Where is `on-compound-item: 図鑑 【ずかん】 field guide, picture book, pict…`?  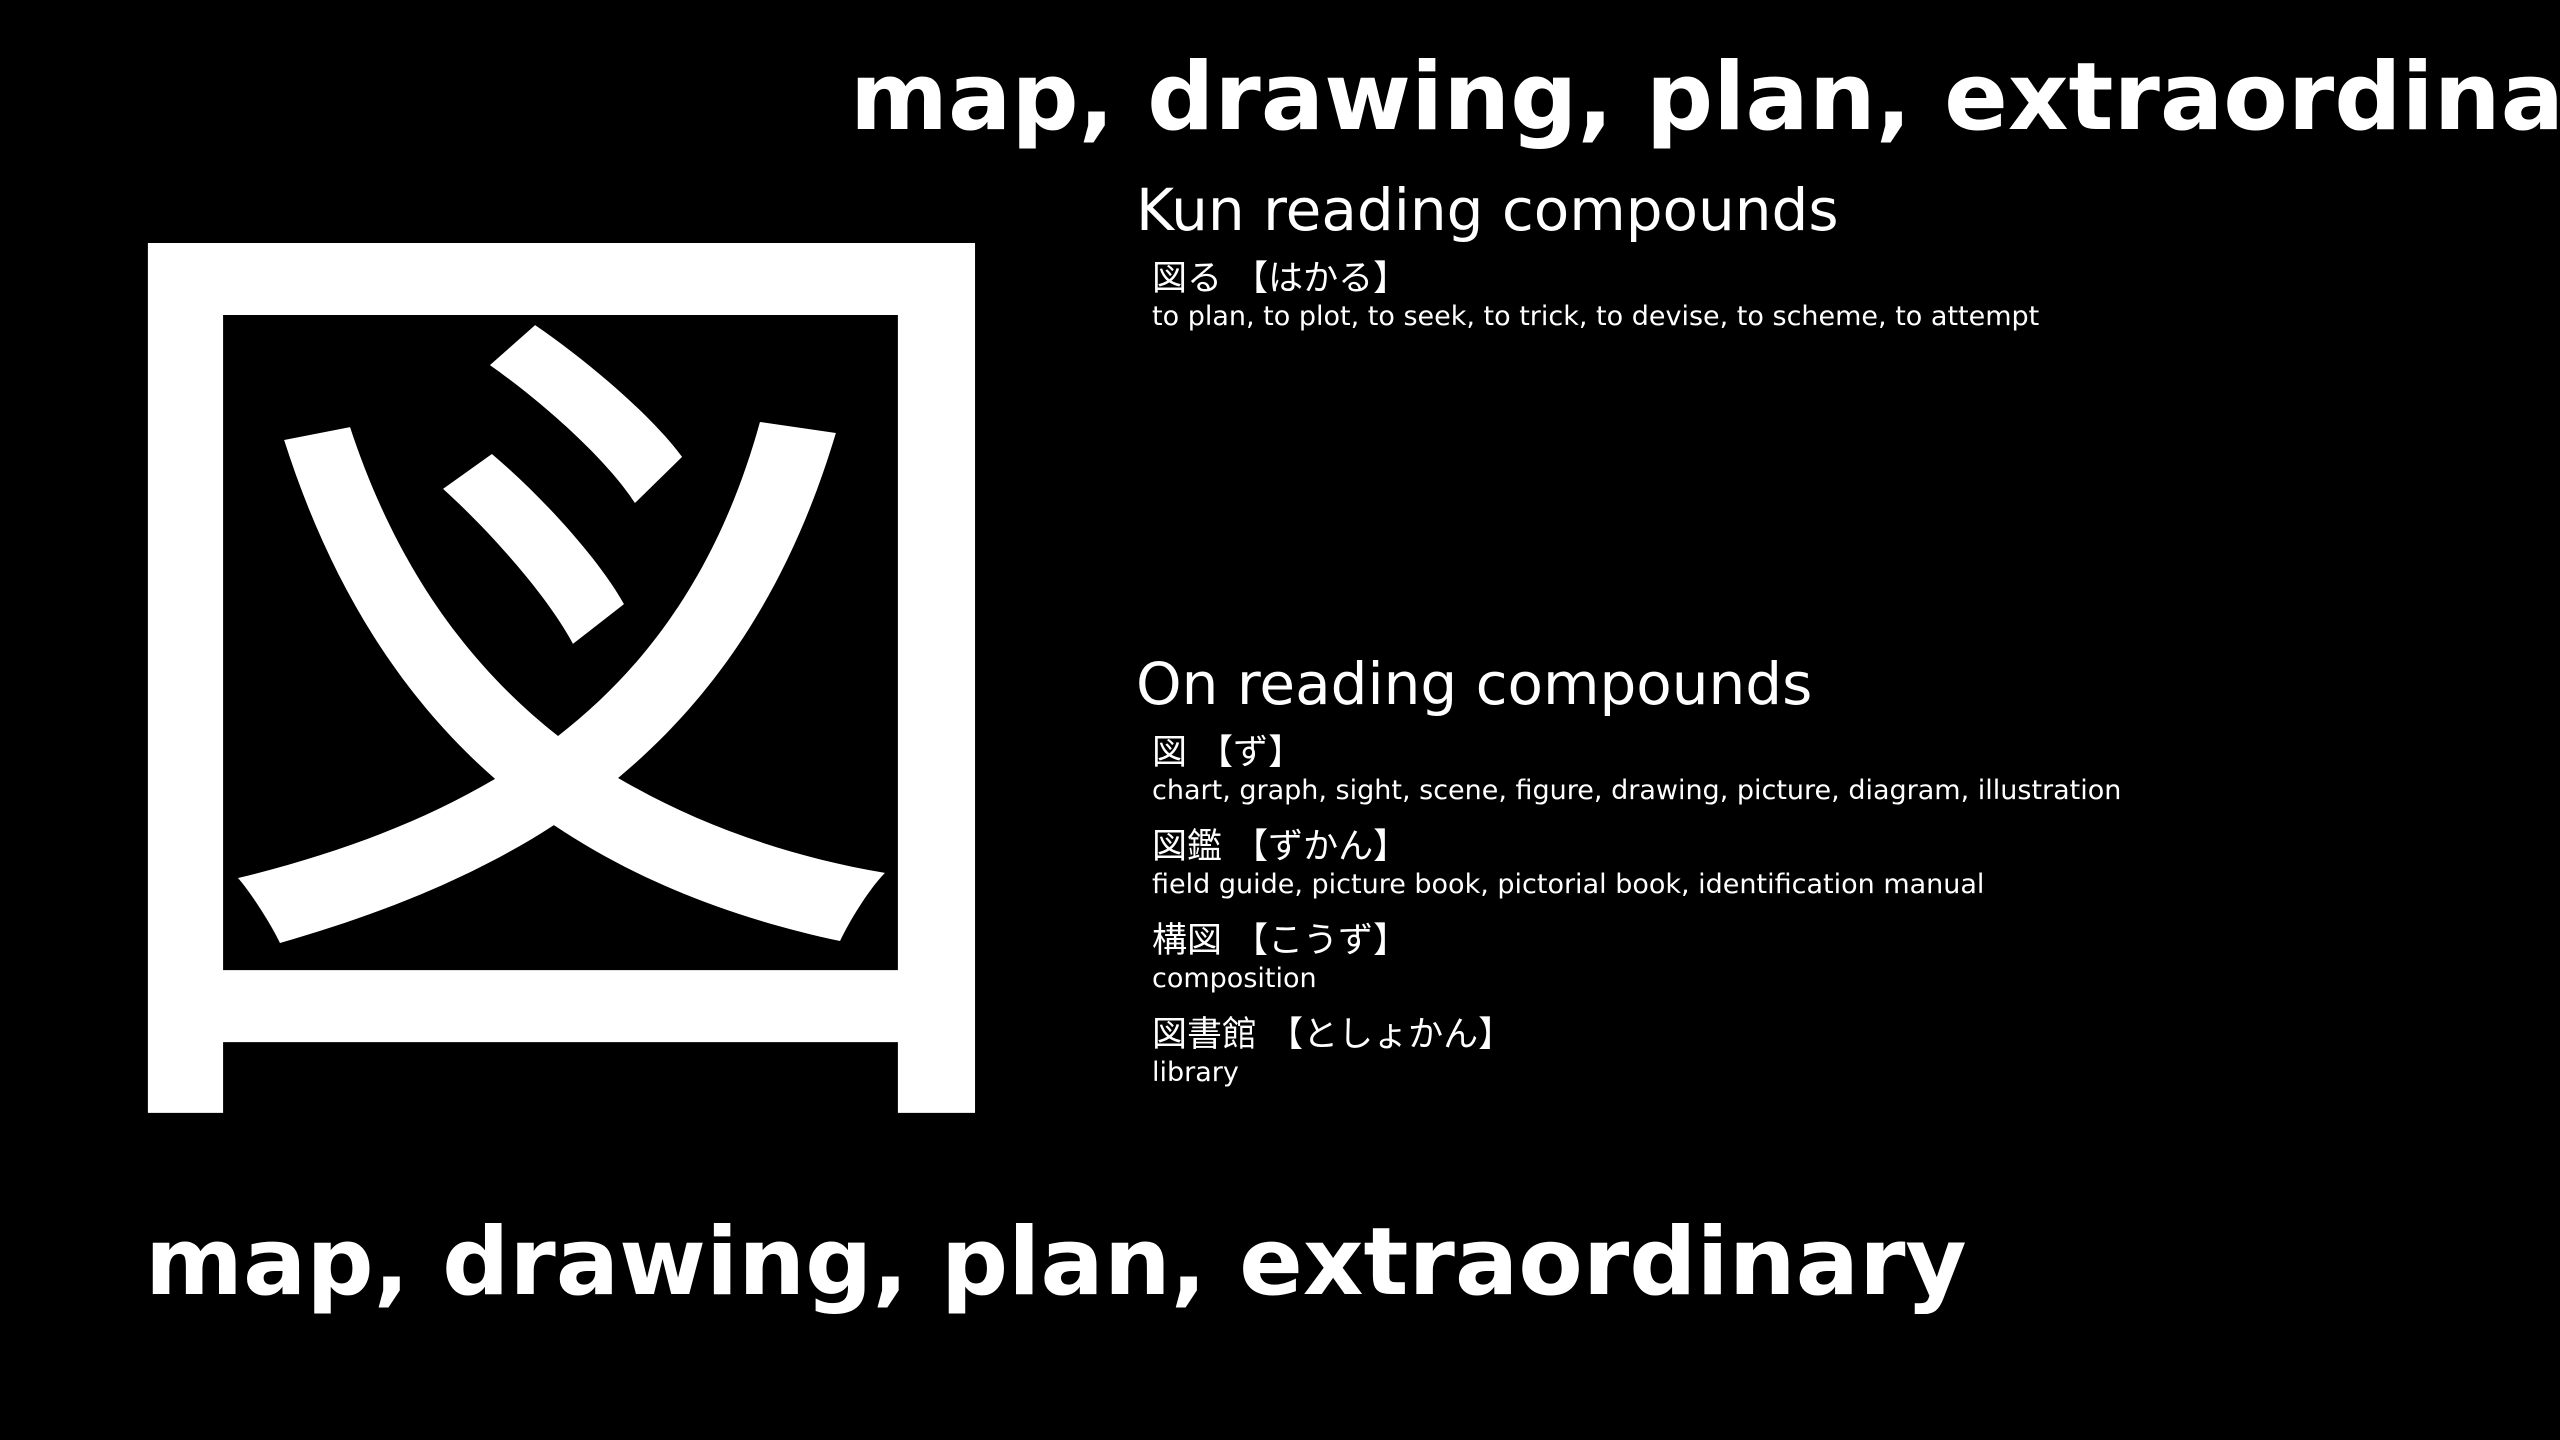
on-compound-item: 図鑑 【ずかん】 field guide, picture book, pict… is located at coordinates (1839, 864).